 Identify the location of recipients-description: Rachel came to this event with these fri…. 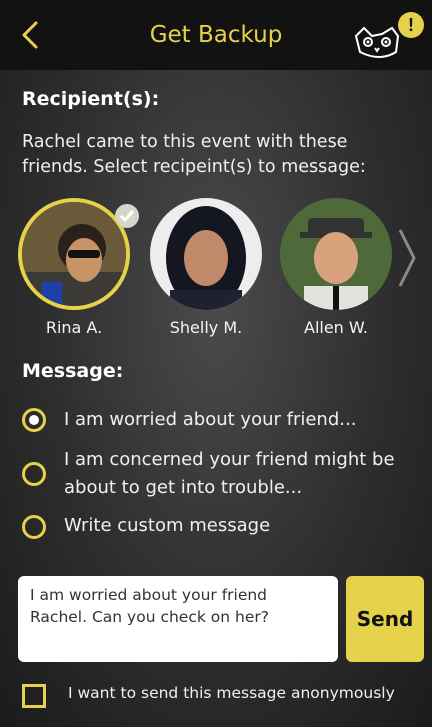
(194, 154).